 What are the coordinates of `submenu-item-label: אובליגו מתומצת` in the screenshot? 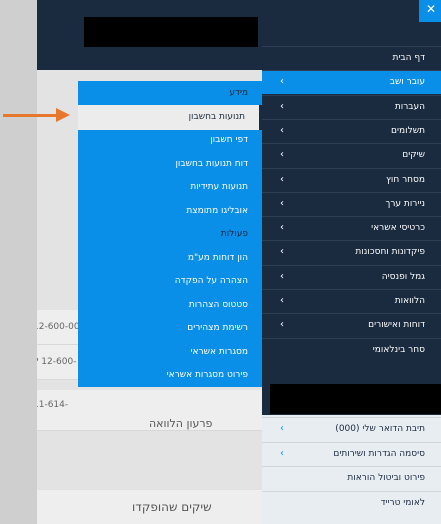 It's located at (217, 210).